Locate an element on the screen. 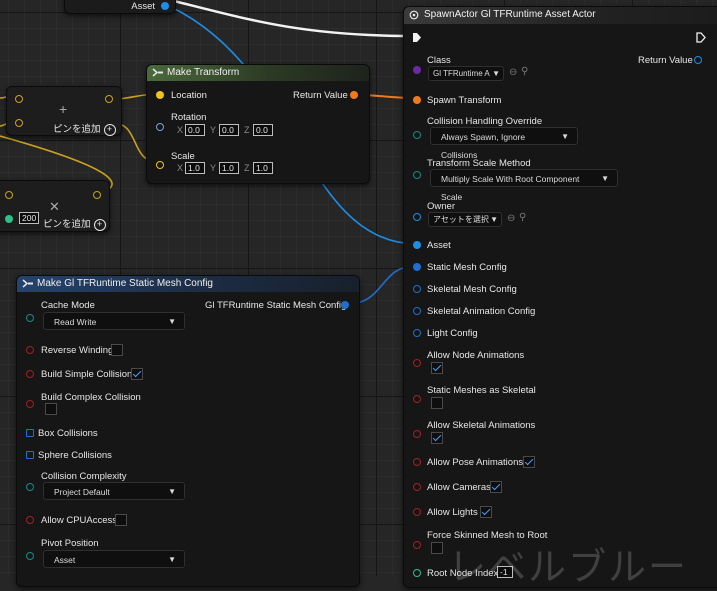 The image size is (717, 591). rotation-y-axis: Y is located at coordinates (213, 130).